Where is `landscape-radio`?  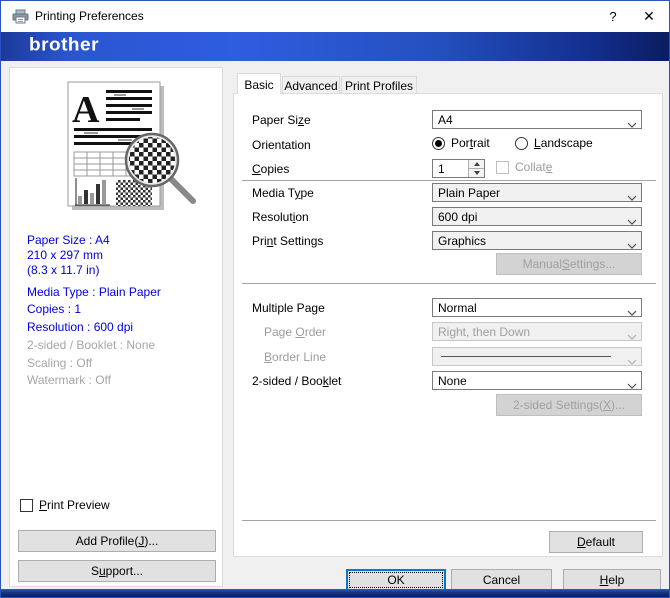
landscape-radio is located at coordinates (521, 143).